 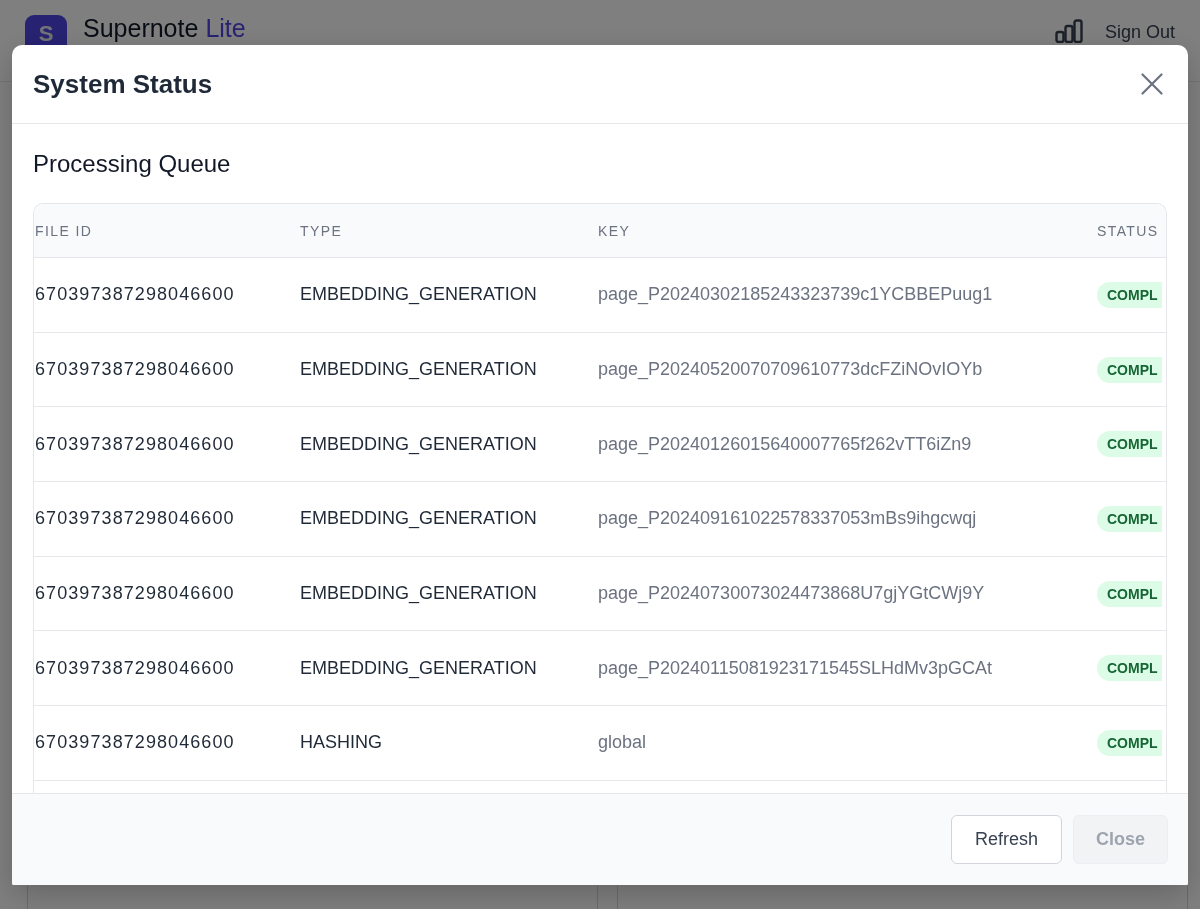 I want to click on table-cell: HASHING, so click(x=341, y=742).